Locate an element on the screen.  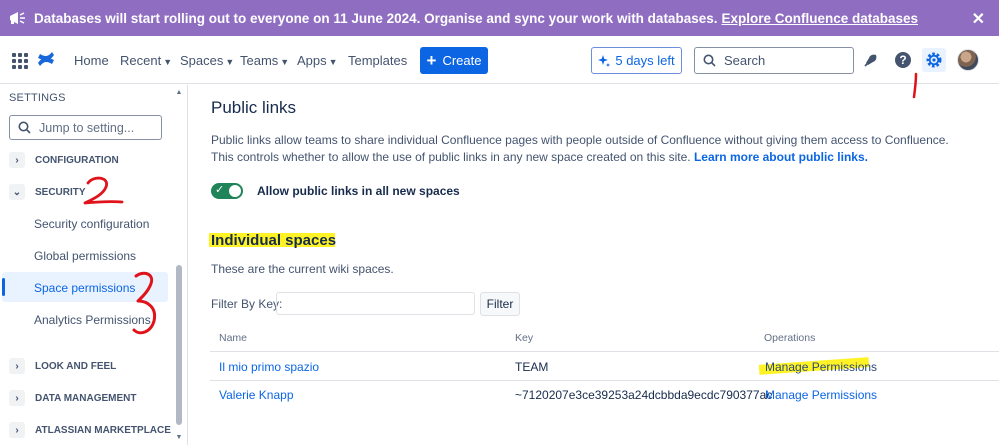
filter-button: Filter is located at coordinates (500, 304).